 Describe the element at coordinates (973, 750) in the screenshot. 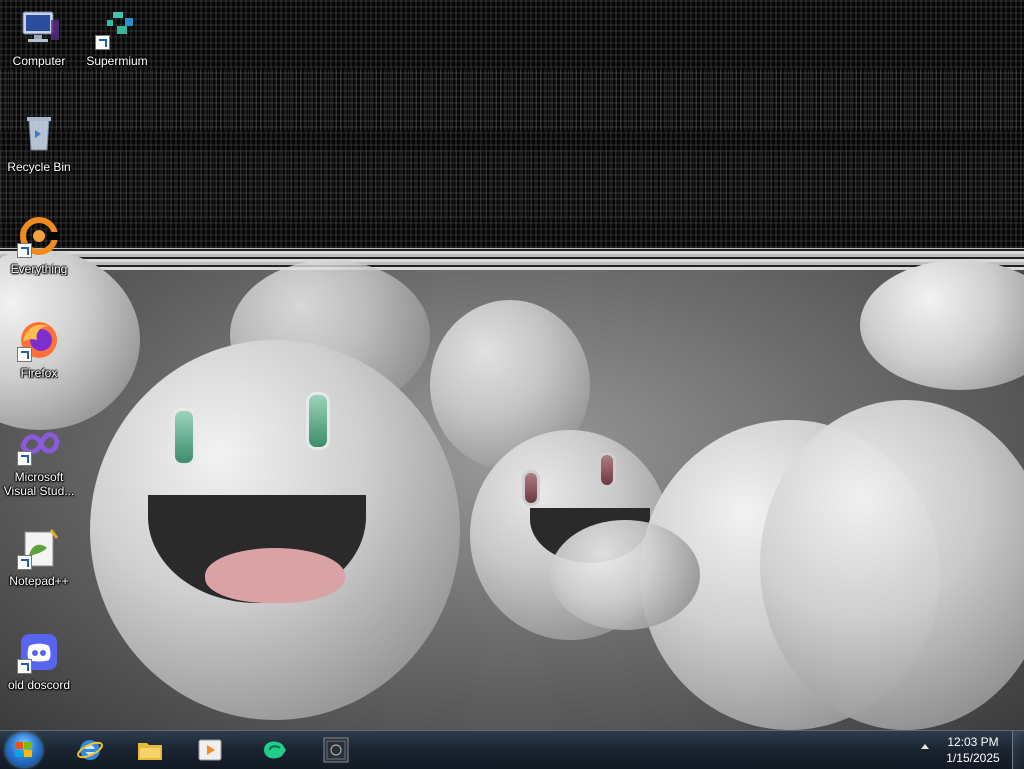

I see `system-clock: 12:03 PM 1/15/2025` at that location.